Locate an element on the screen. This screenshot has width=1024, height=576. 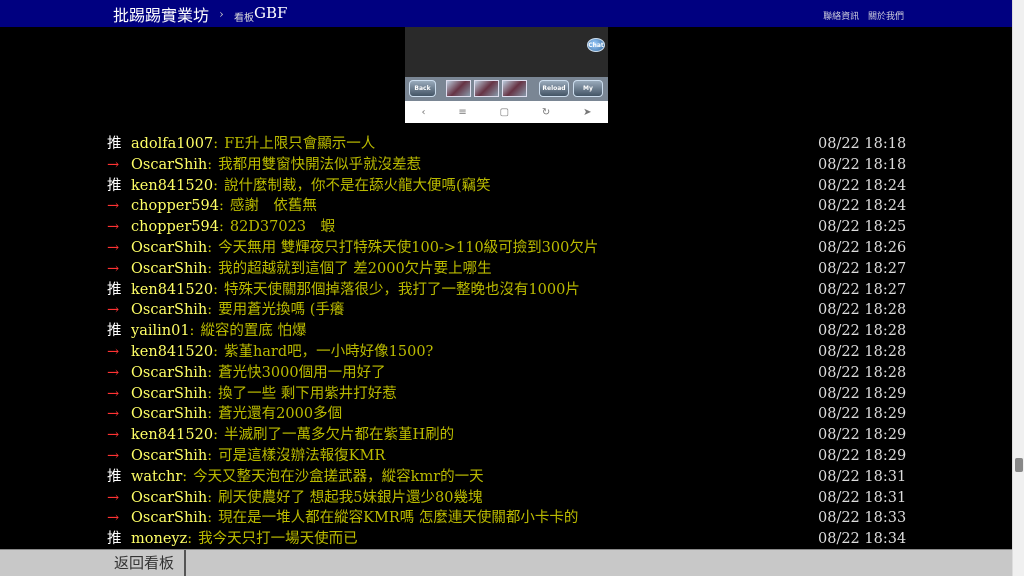
push-timestamp: 08/22 18:25 is located at coordinates (862, 227).